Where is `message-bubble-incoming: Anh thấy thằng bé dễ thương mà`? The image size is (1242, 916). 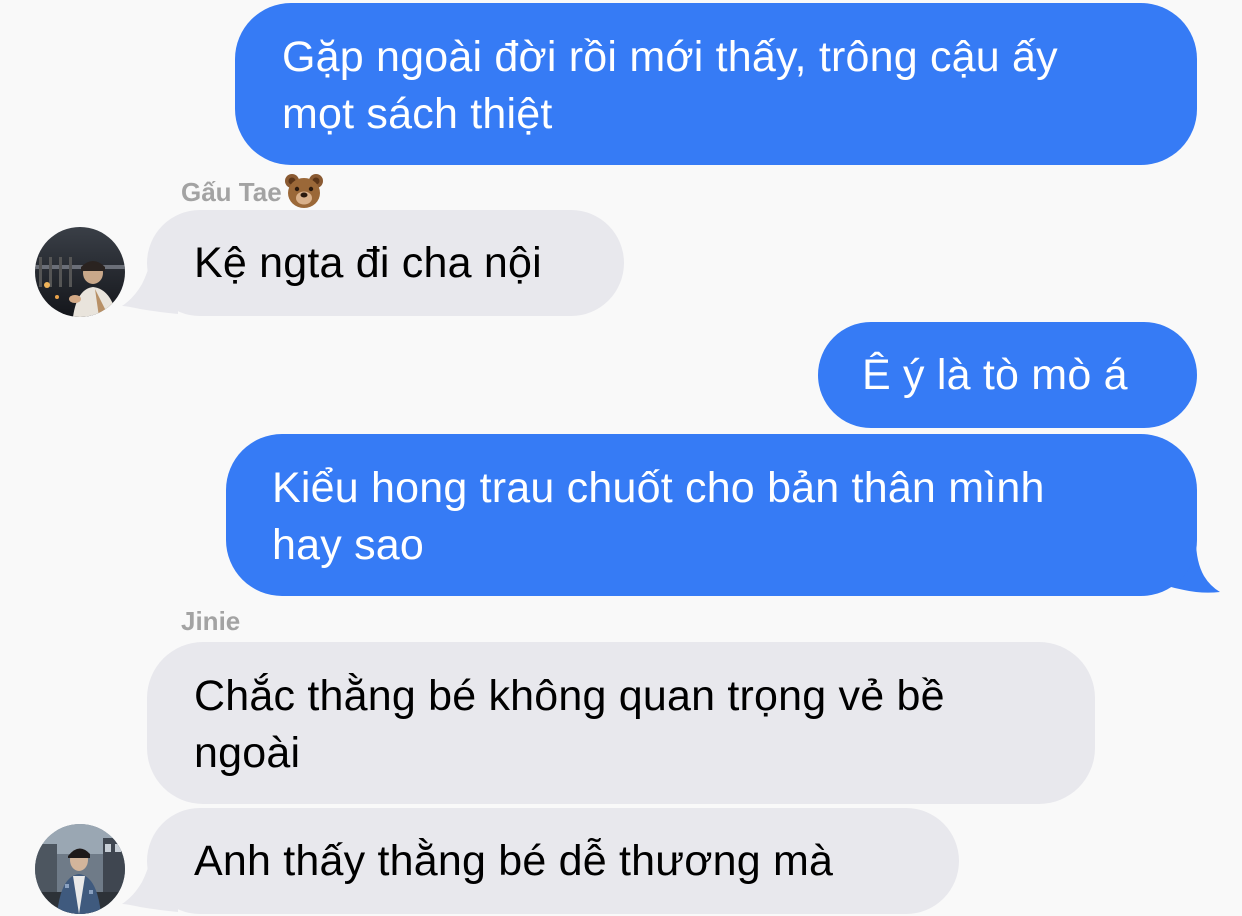 message-bubble-incoming: Anh thấy thằng bé dễ thương mà is located at coordinates (553, 861).